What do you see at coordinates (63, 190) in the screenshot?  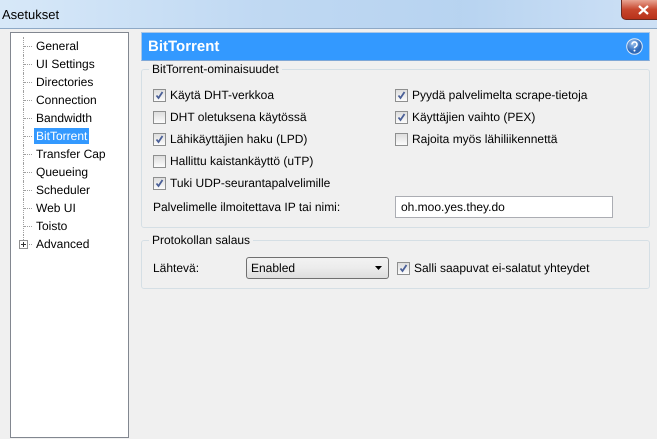 I see `tree-item: Scheduler` at bounding box center [63, 190].